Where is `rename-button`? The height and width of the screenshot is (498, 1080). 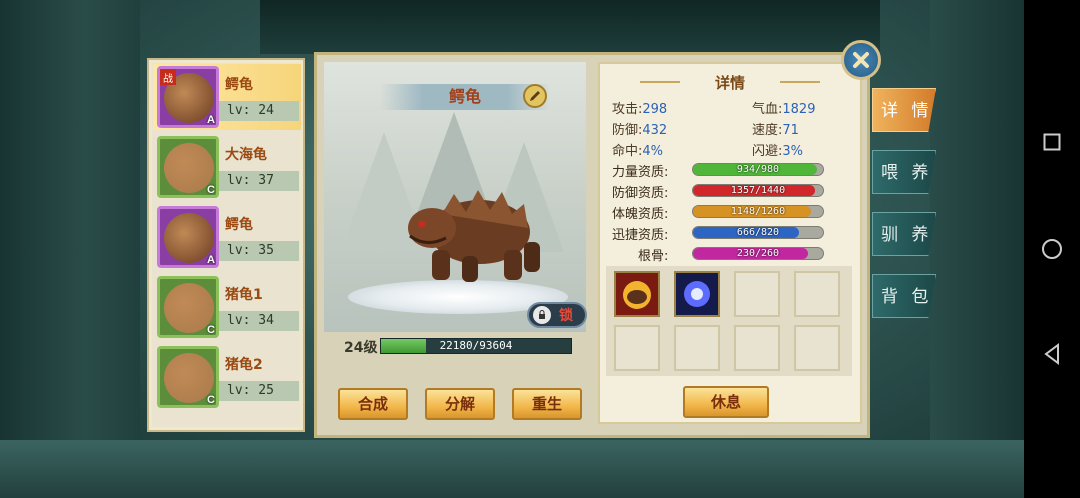
rename-button is located at coordinates (535, 96).